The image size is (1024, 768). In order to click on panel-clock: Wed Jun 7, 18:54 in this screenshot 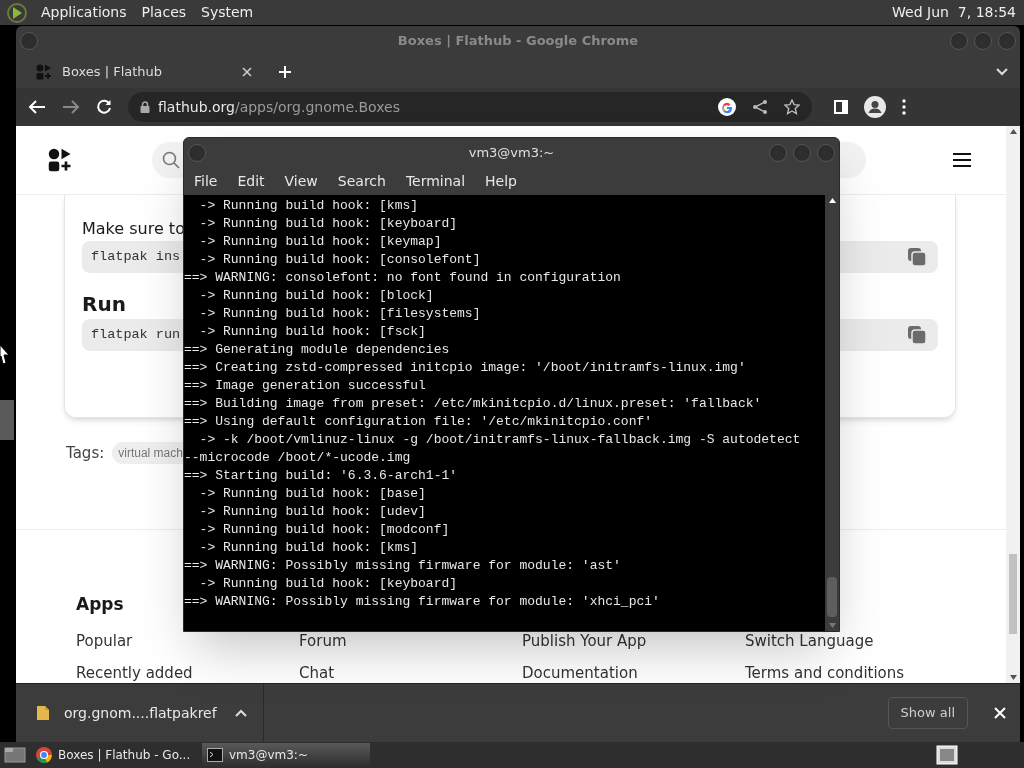, I will do `click(955, 12)`.